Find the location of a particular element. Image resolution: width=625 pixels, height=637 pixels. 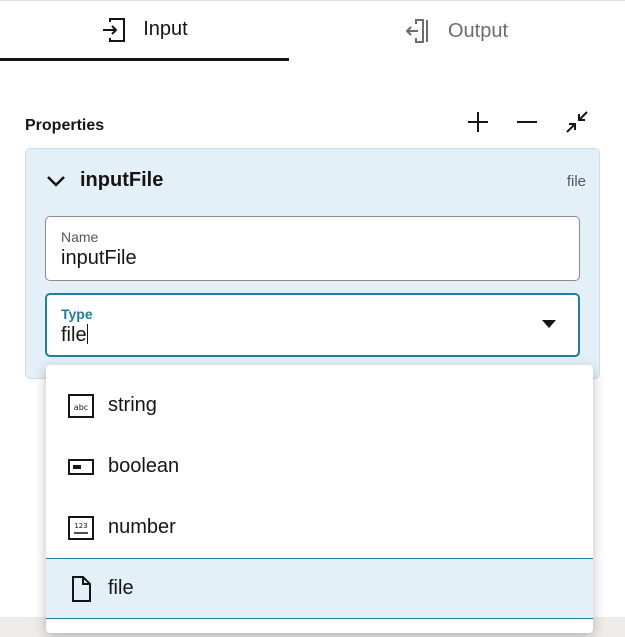

type-select-label: Type is located at coordinates (77, 314).